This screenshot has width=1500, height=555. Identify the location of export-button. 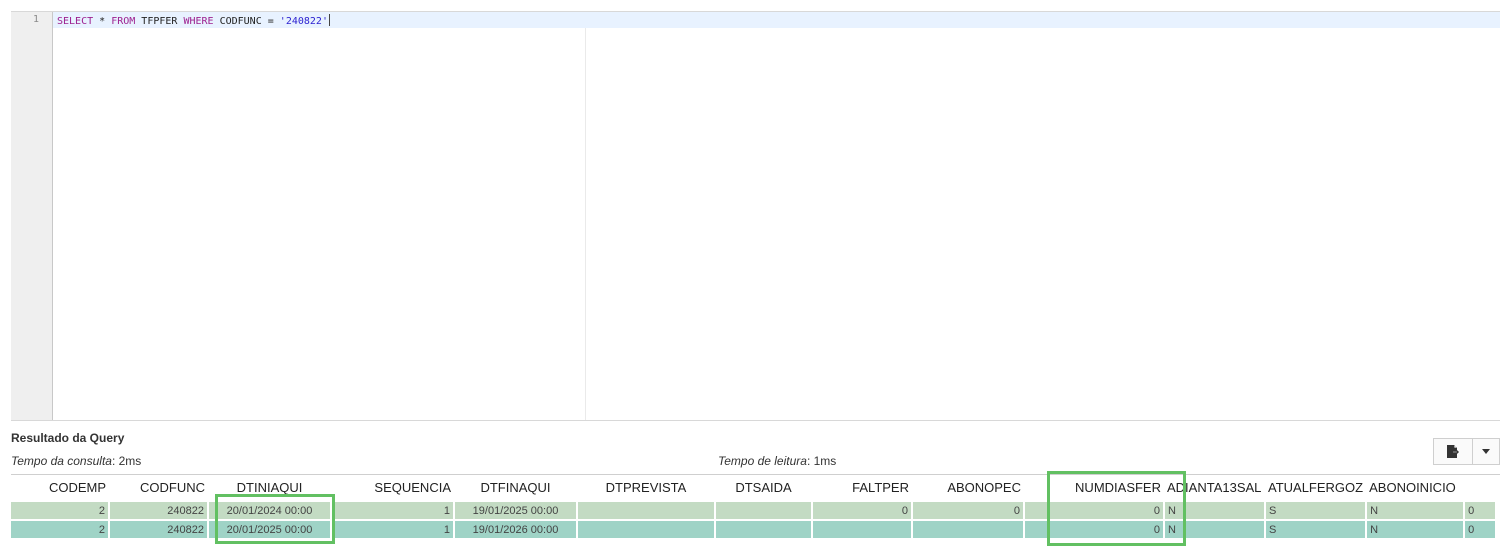
(1453, 451).